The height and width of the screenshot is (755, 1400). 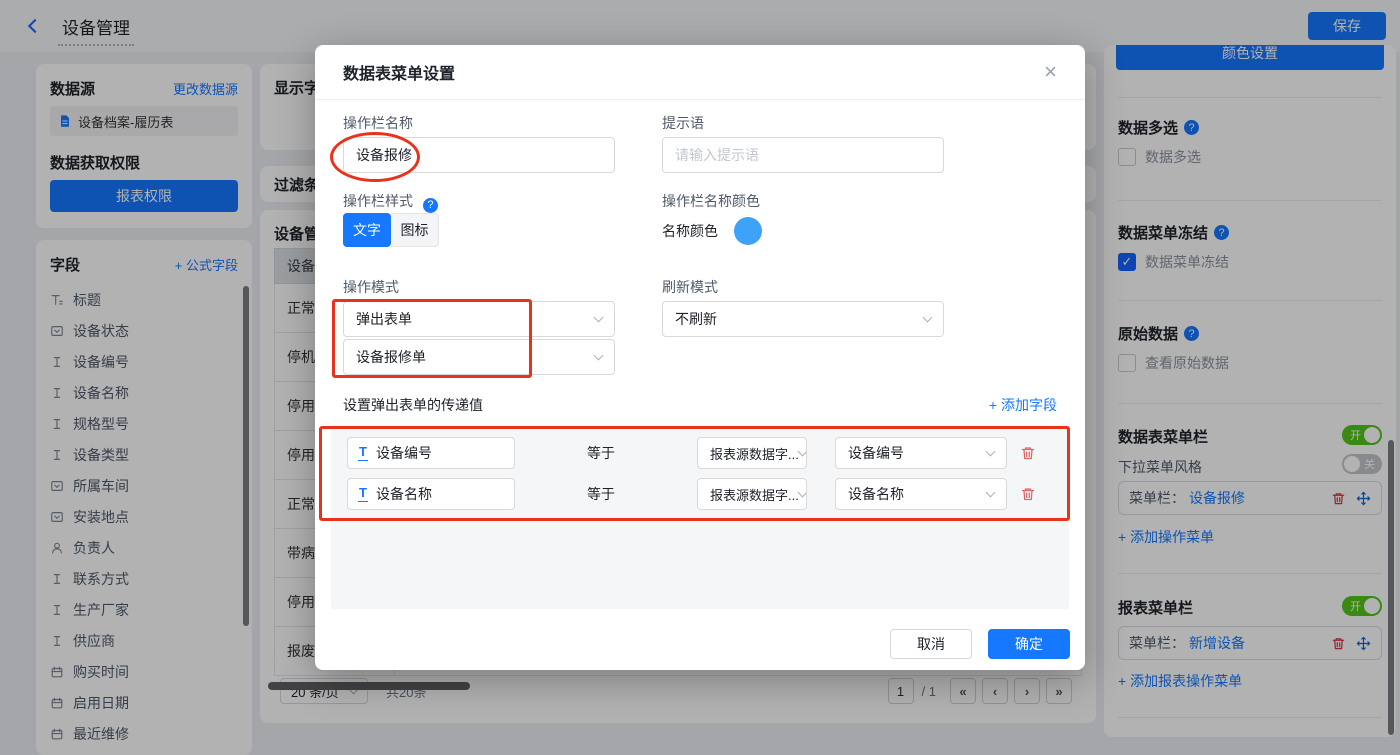 What do you see at coordinates (391, 357) in the screenshot?
I see `select-value: 设备报修单` at bounding box center [391, 357].